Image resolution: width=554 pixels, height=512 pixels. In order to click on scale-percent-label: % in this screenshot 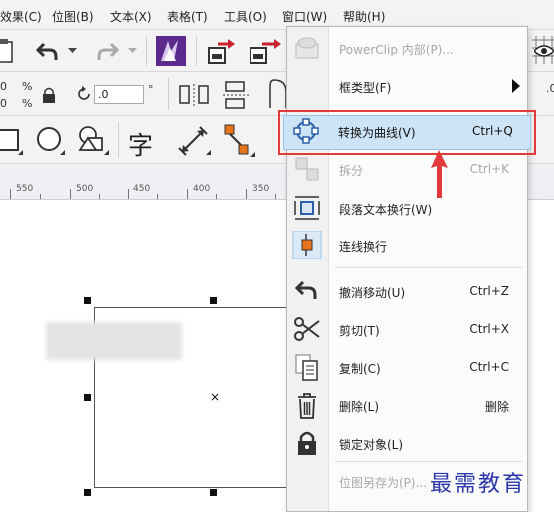, I will do `click(27, 86)`.